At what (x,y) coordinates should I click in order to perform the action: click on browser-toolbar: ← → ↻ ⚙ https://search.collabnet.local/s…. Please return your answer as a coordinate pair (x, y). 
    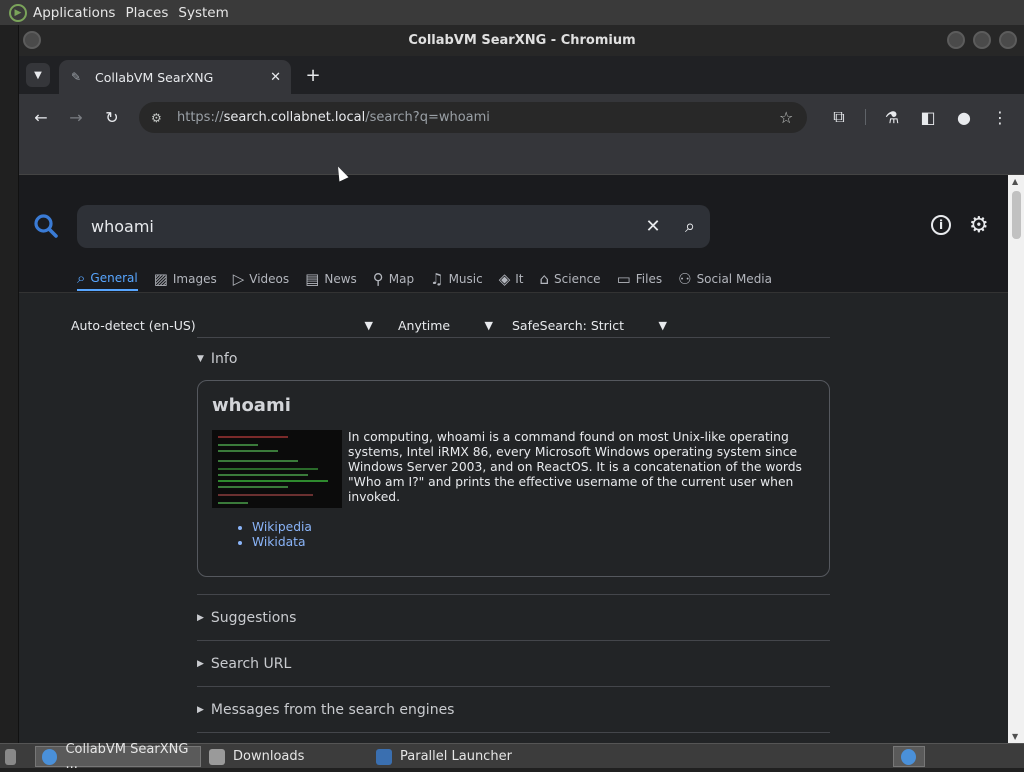
    Looking at the image, I should click on (521, 117).